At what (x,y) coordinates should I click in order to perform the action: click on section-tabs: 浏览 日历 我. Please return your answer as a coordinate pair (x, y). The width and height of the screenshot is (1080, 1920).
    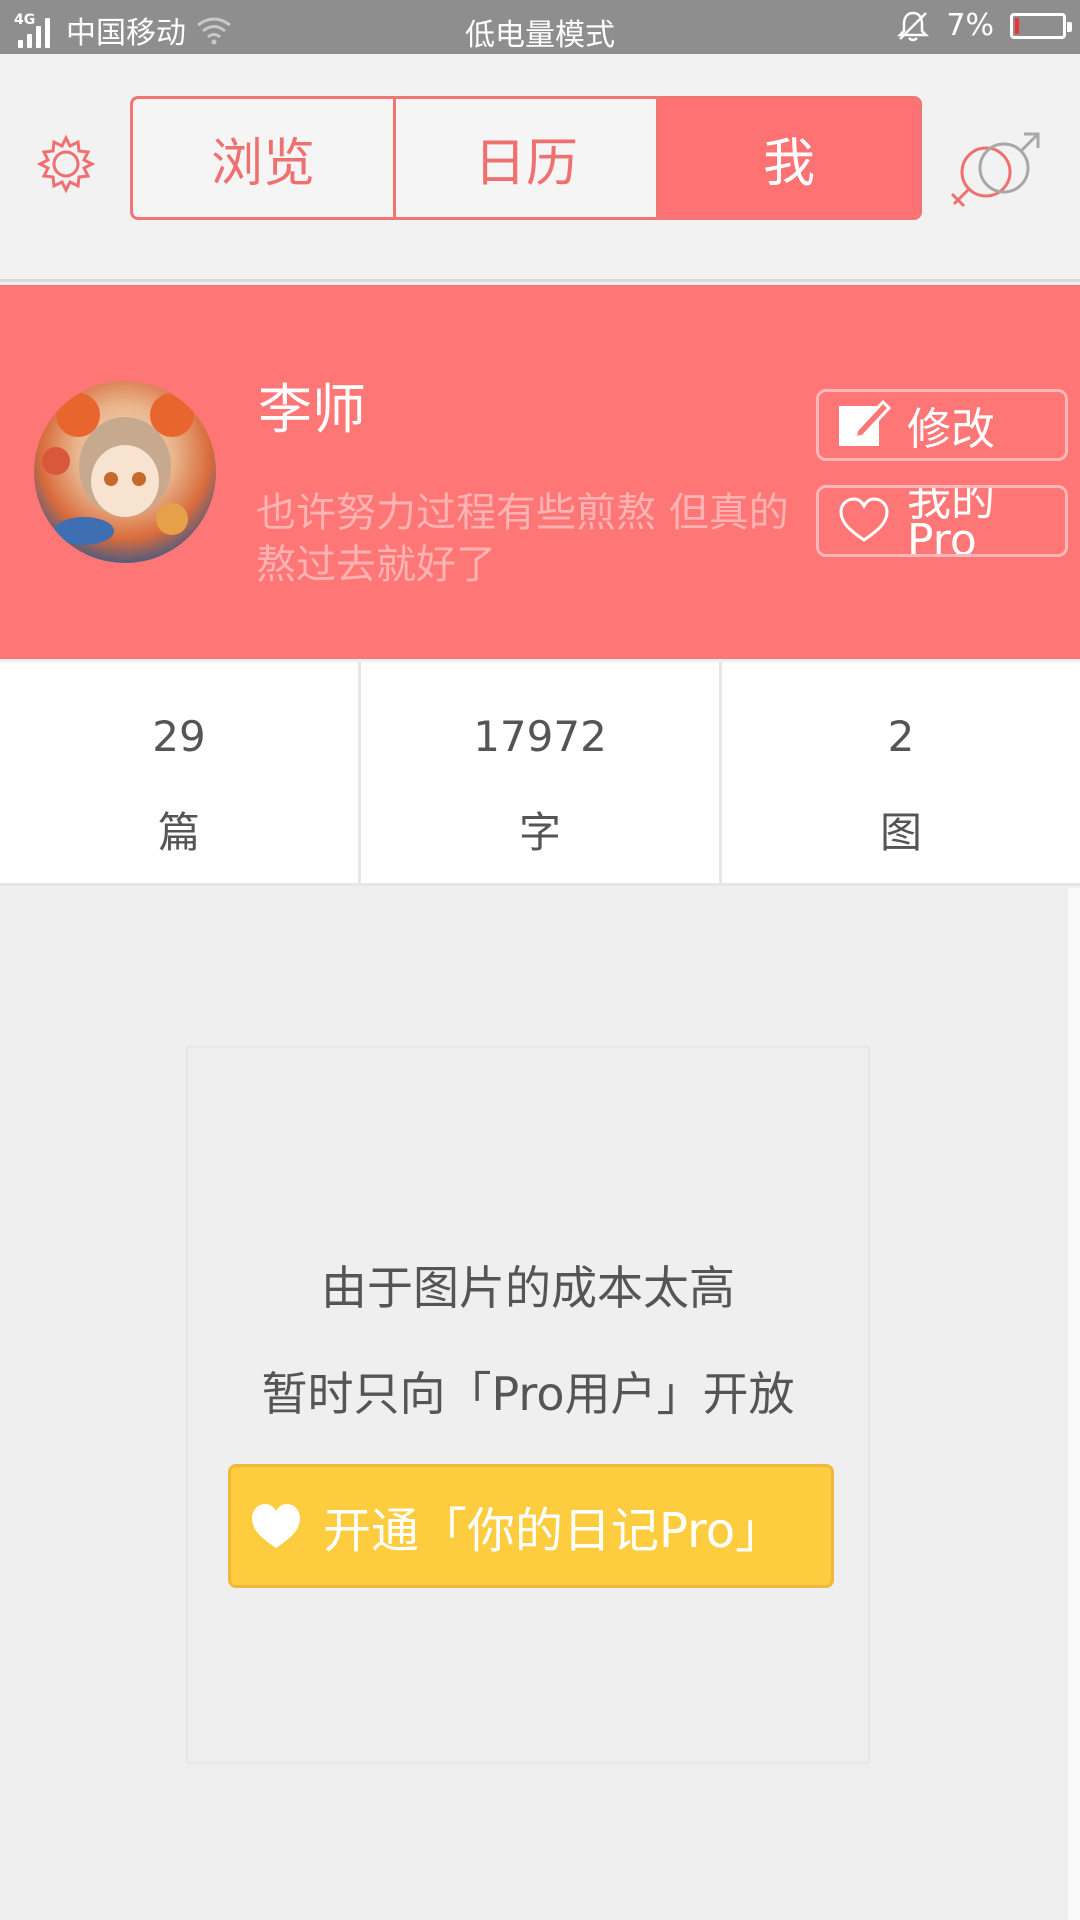
    Looking at the image, I should click on (526, 158).